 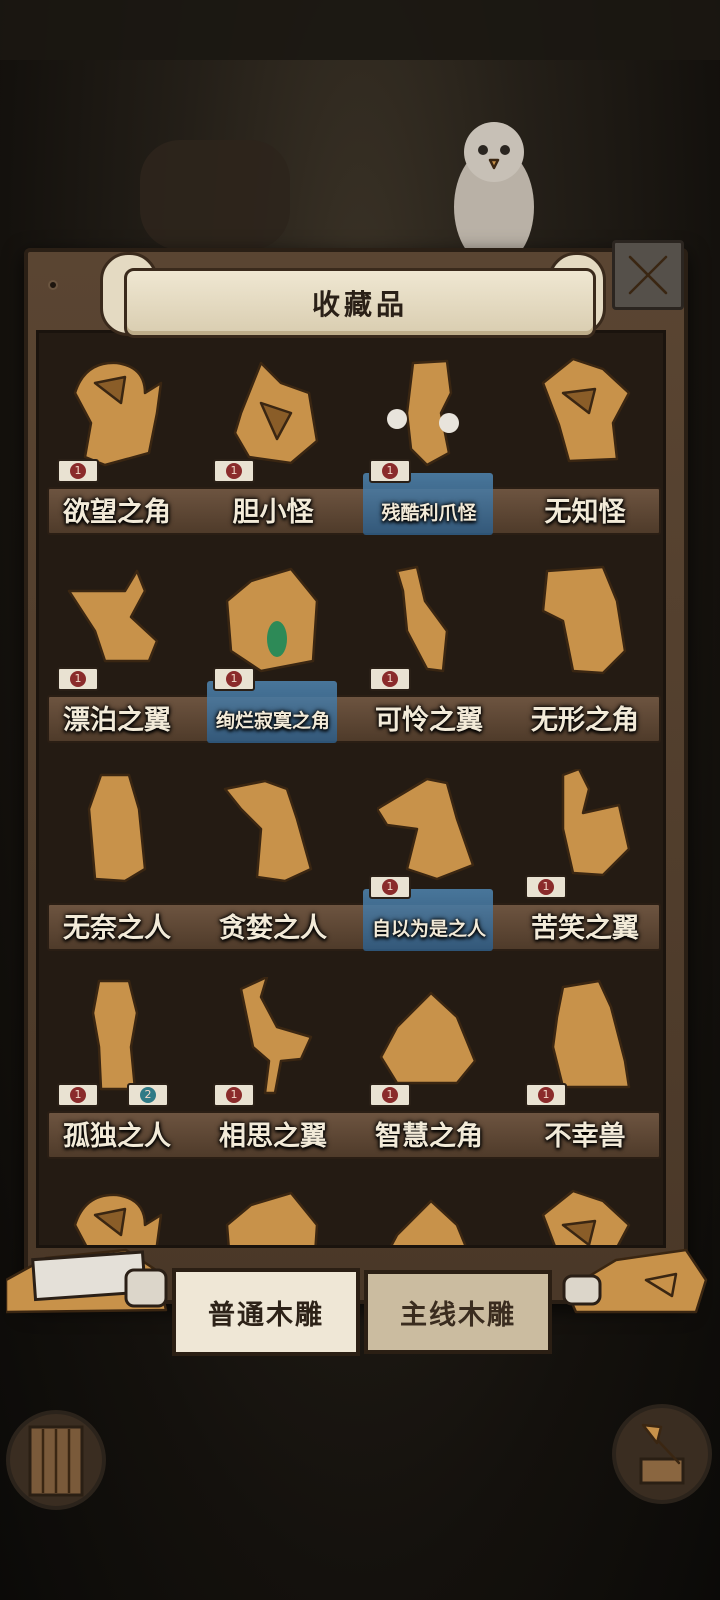 I want to click on axe-icon, so click(x=662, y=1454).